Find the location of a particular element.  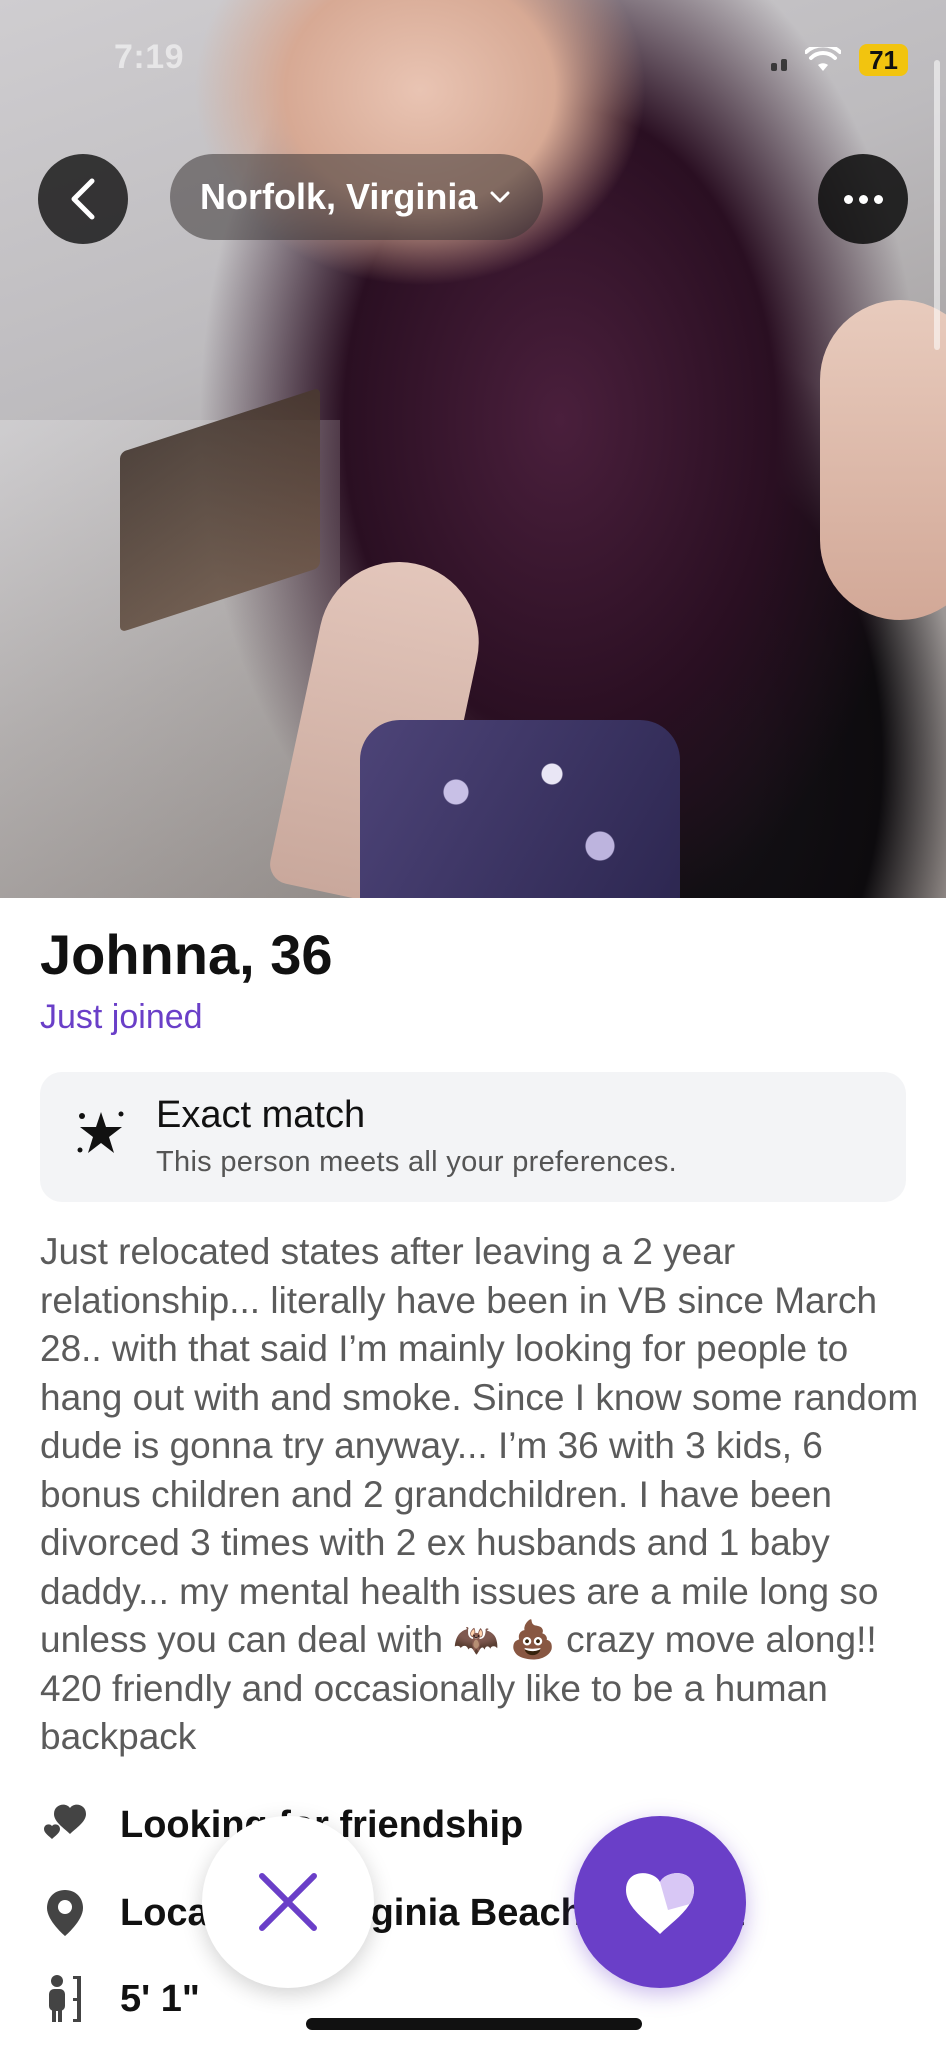

status-indicators: 71 is located at coordinates (839, 60).